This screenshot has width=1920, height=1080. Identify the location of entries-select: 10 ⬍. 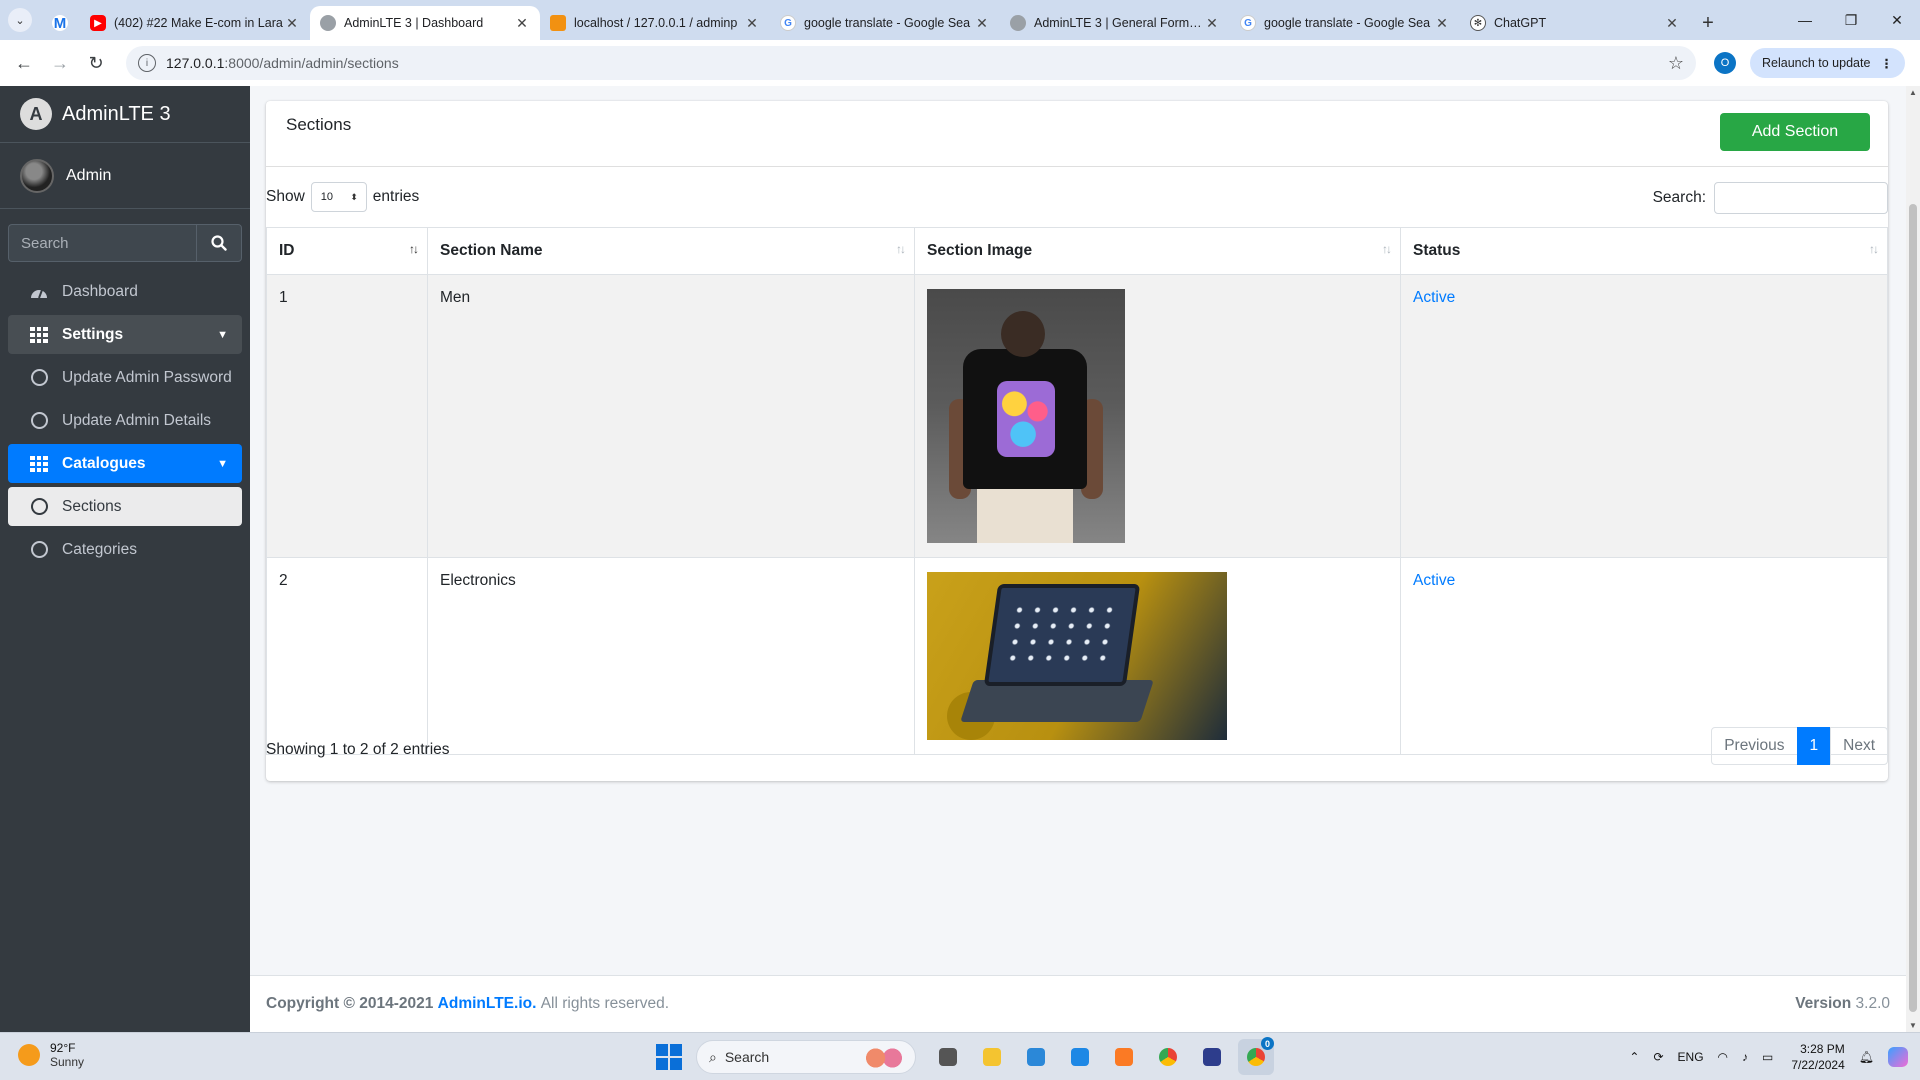
(338, 197).